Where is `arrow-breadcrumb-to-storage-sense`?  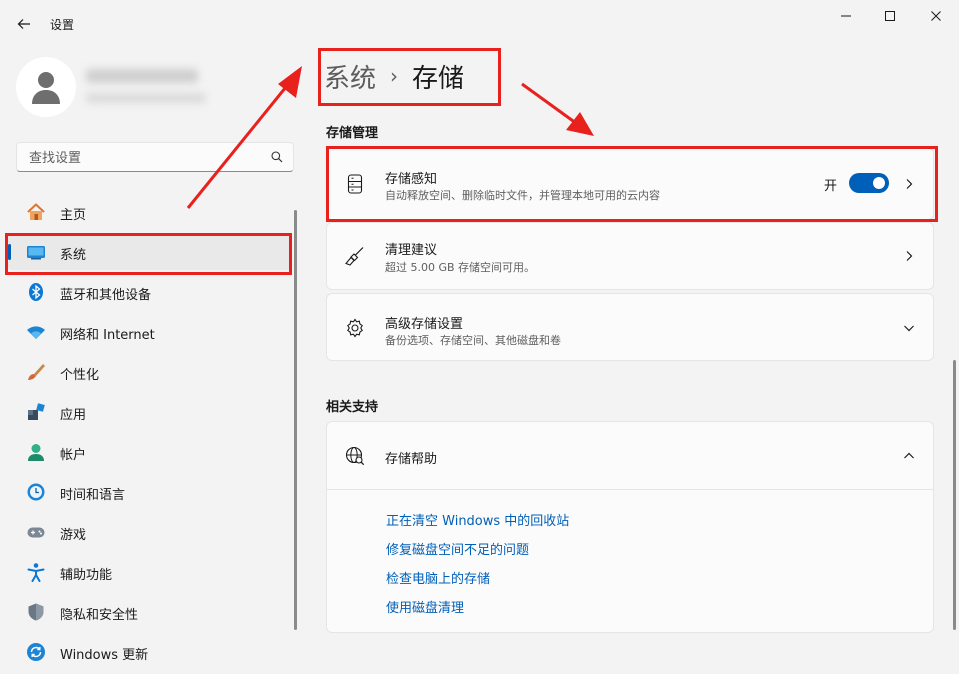 arrow-breadcrumb-to-storage-sense is located at coordinates (557, 109).